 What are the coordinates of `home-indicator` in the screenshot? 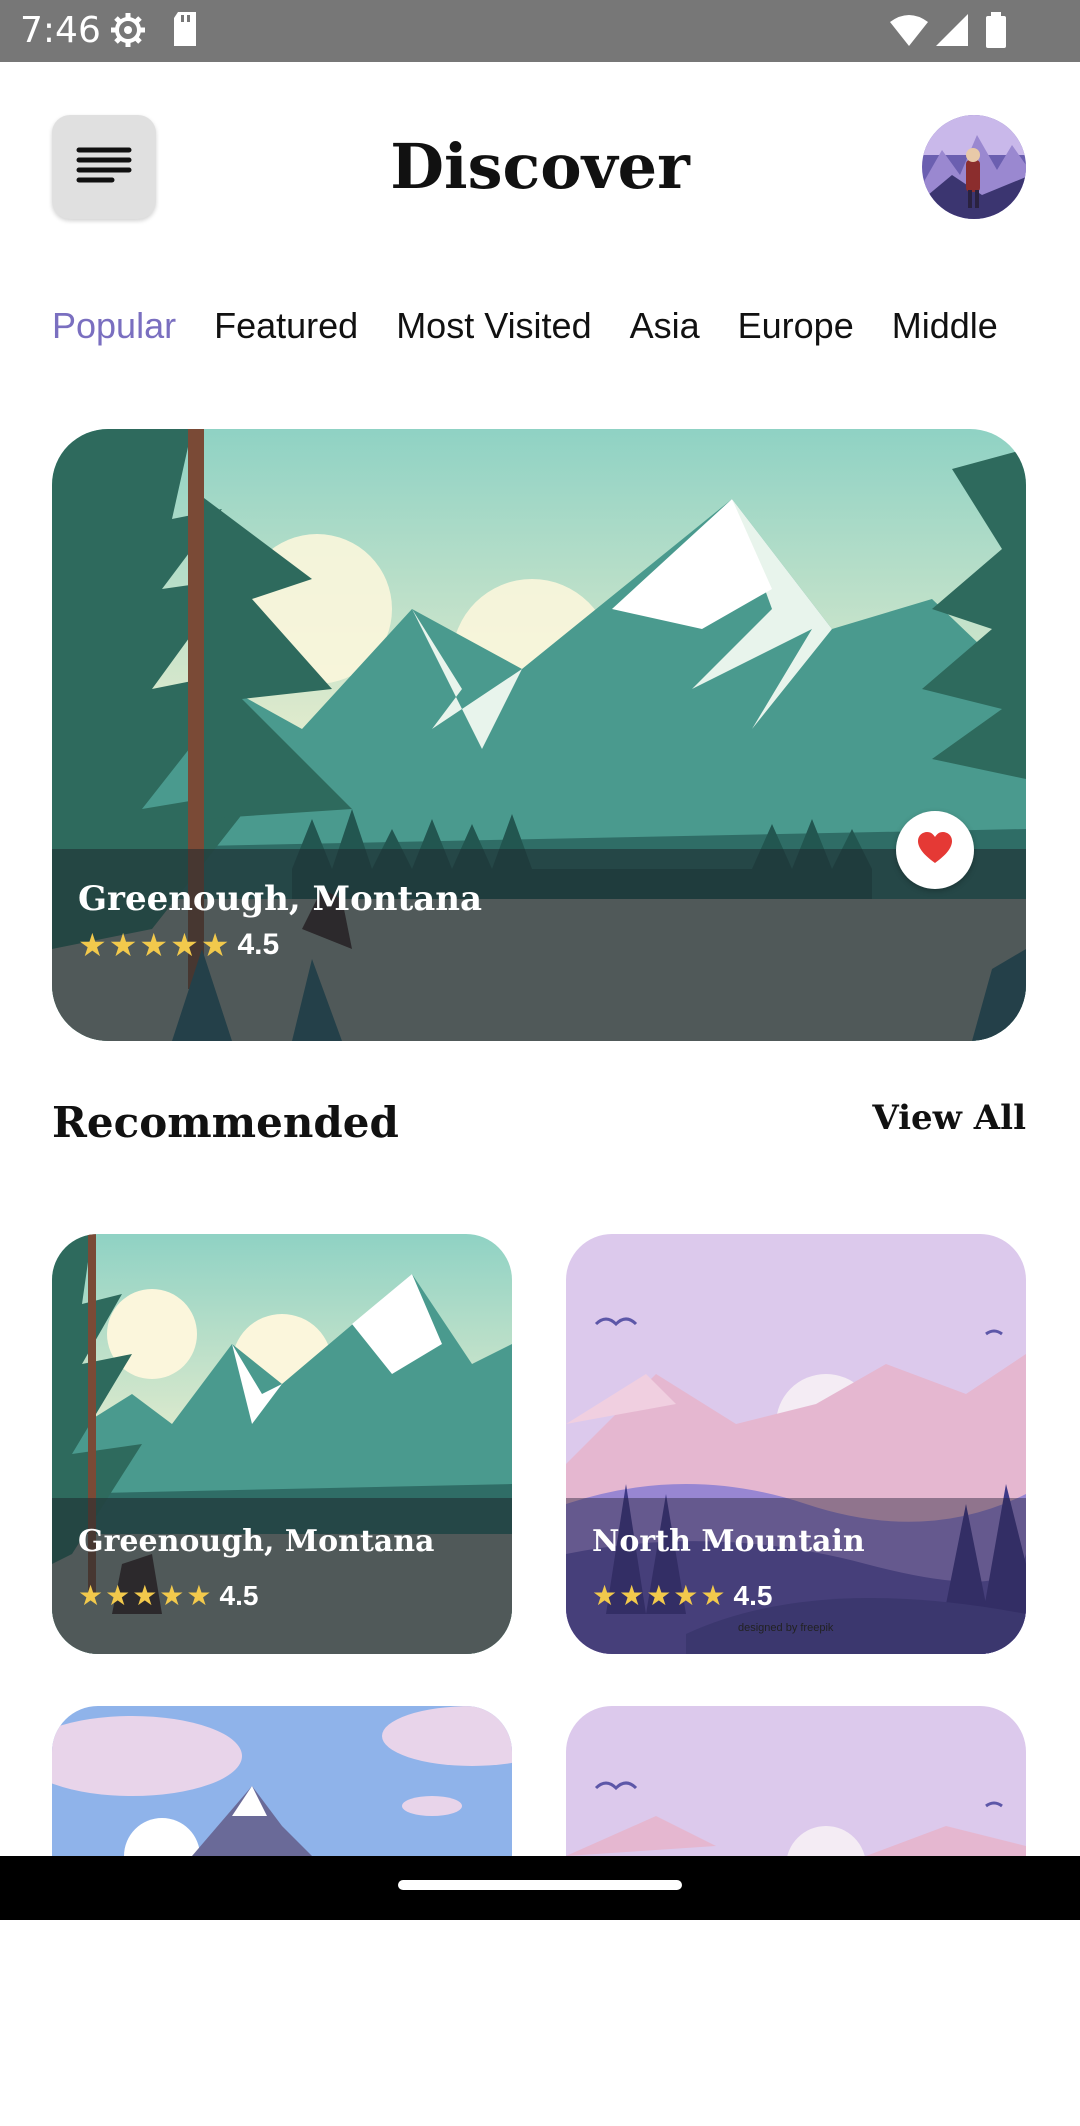 It's located at (540, 1885).